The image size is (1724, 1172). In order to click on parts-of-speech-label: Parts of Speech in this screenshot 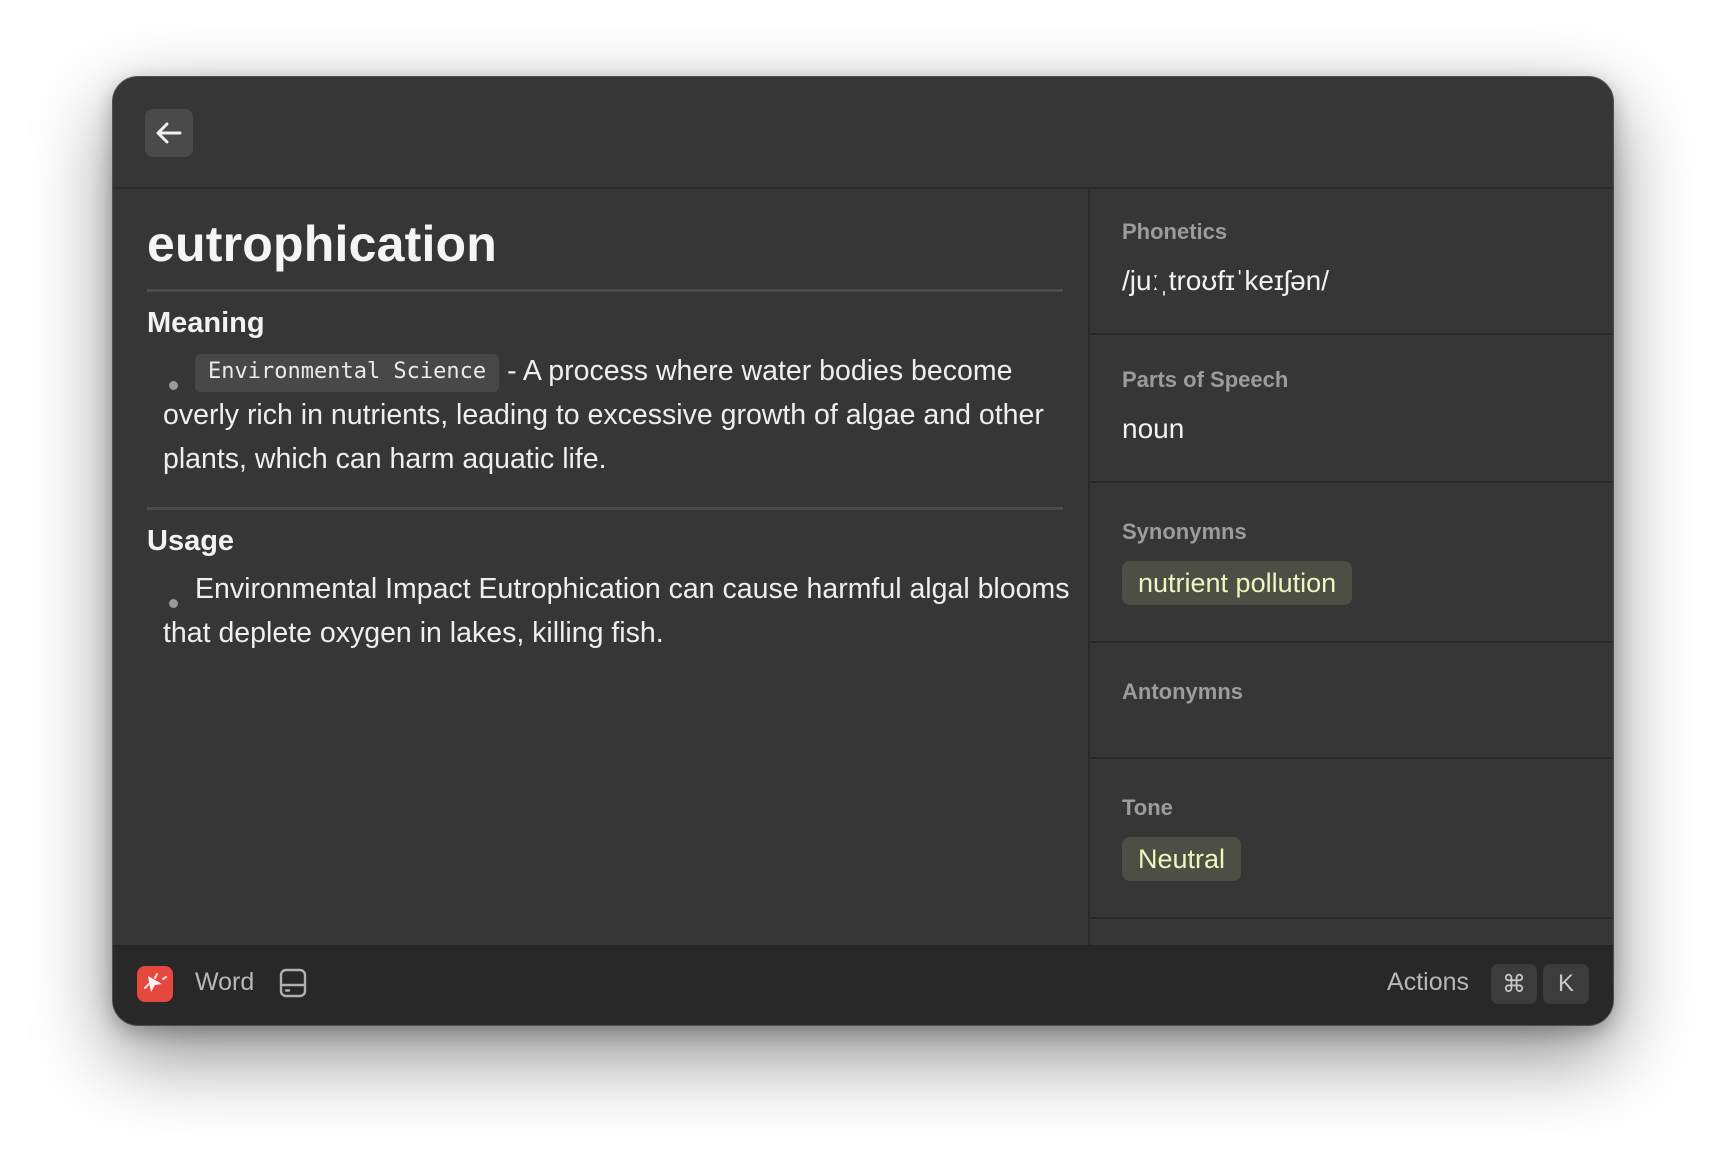, I will do `click(1205, 379)`.